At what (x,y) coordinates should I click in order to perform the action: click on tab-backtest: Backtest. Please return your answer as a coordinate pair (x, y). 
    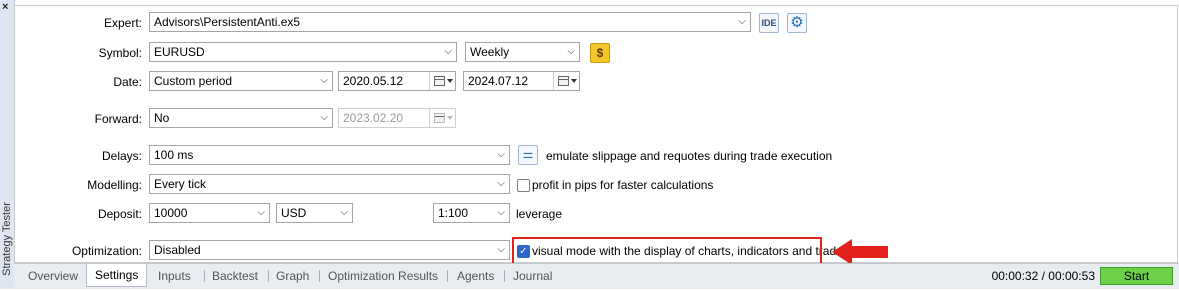
    Looking at the image, I should click on (235, 276).